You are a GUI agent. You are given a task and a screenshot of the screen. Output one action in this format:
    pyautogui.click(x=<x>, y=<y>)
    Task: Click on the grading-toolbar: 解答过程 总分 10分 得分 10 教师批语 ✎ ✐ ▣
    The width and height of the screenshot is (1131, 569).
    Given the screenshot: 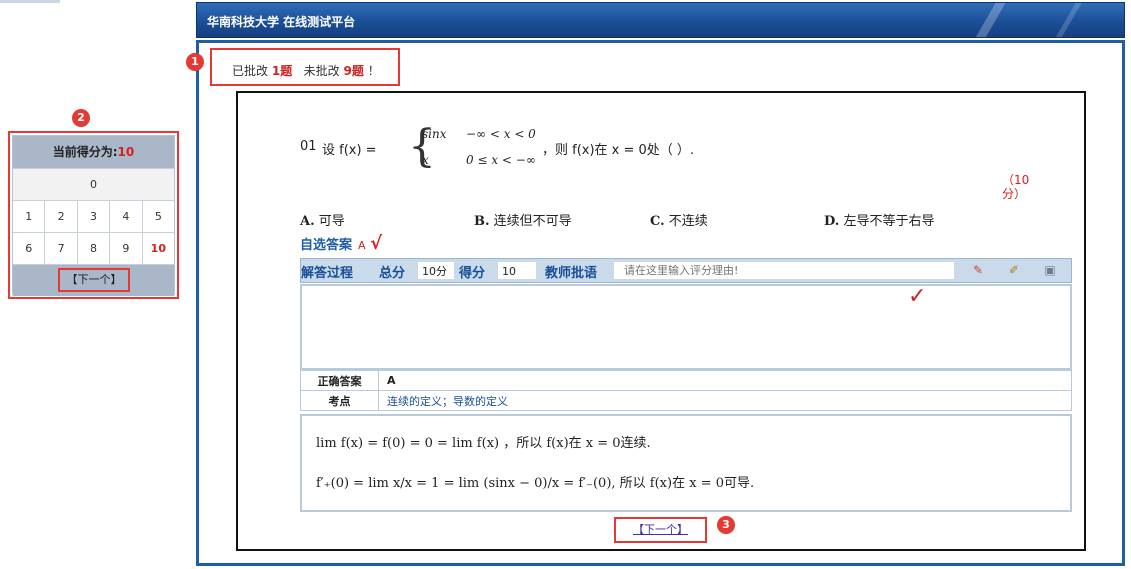 What is the action you would take?
    pyautogui.click(x=686, y=270)
    